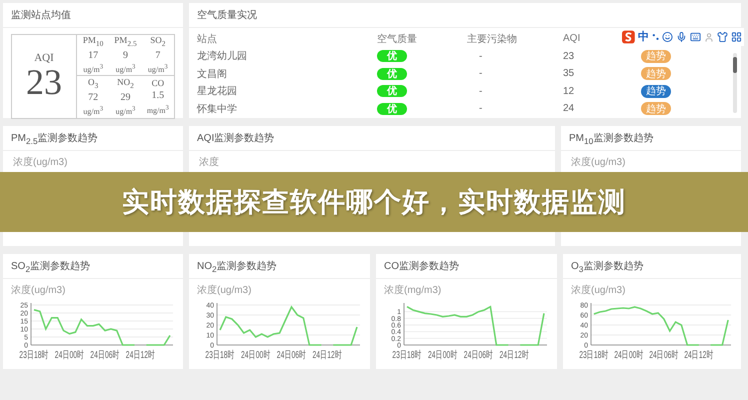 The width and height of the screenshot is (748, 400). Describe the element at coordinates (125, 40) in the screenshot. I see `pollutant-name: PM$_{2.5}$` at that location.